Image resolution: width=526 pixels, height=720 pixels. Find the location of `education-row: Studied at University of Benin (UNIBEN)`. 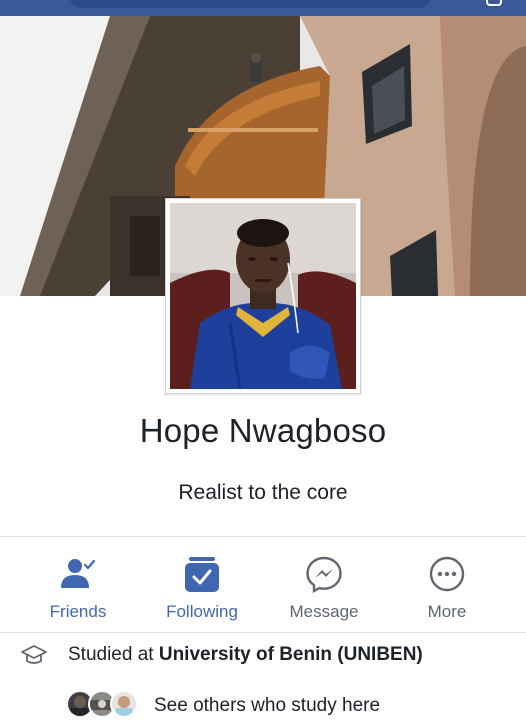

education-row: Studied at University of Benin (UNIBEN) is located at coordinates (263, 657).